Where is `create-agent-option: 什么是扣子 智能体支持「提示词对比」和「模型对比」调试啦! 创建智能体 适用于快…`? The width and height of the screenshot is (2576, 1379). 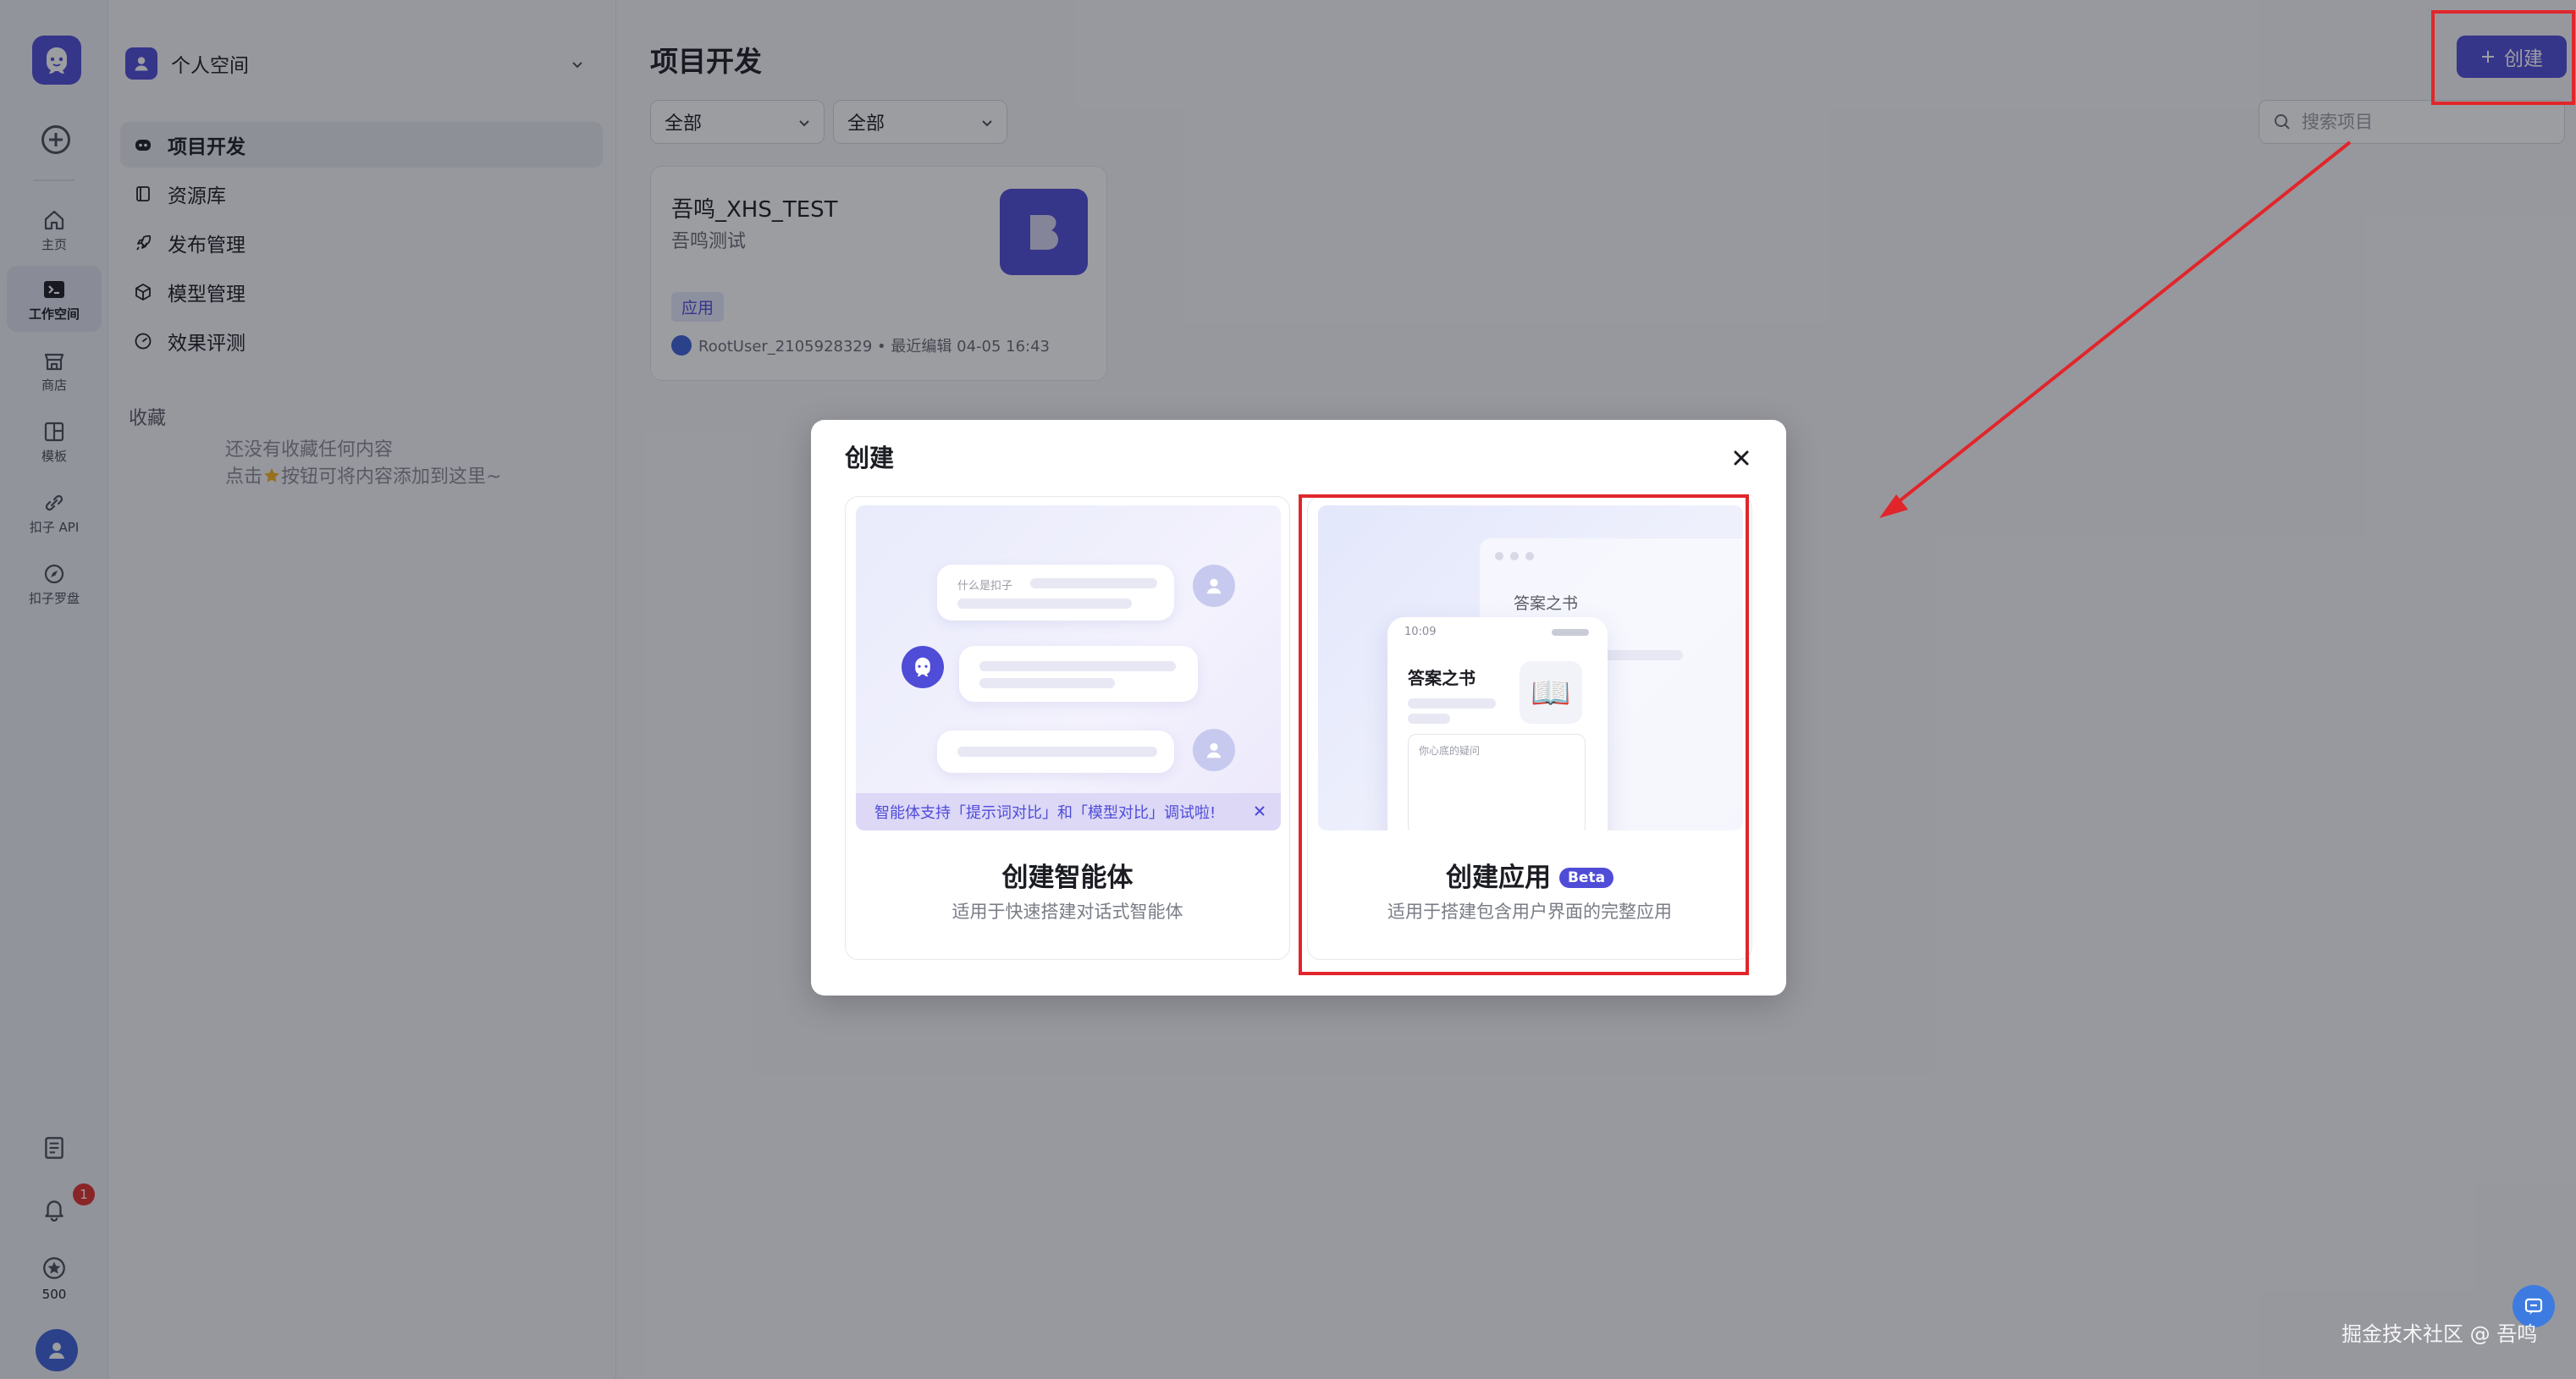
create-agent-option: 什么是扣子 智能体支持「提示词对比」和「模型对比」调试啦! 创建智能体 适用于快… is located at coordinates (1068, 728).